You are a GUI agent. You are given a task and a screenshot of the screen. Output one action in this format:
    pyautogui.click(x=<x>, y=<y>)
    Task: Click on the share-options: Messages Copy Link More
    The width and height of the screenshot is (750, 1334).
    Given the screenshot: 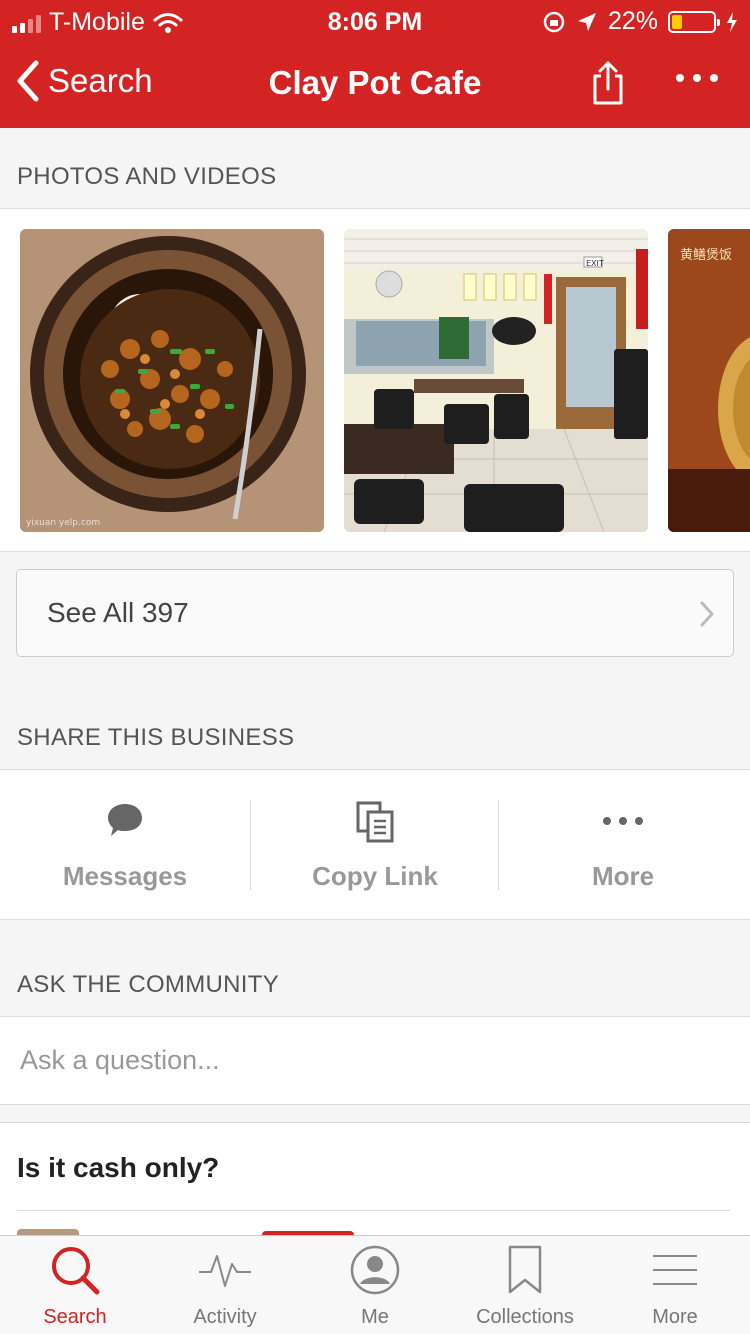 What is the action you would take?
    pyautogui.click(x=375, y=844)
    